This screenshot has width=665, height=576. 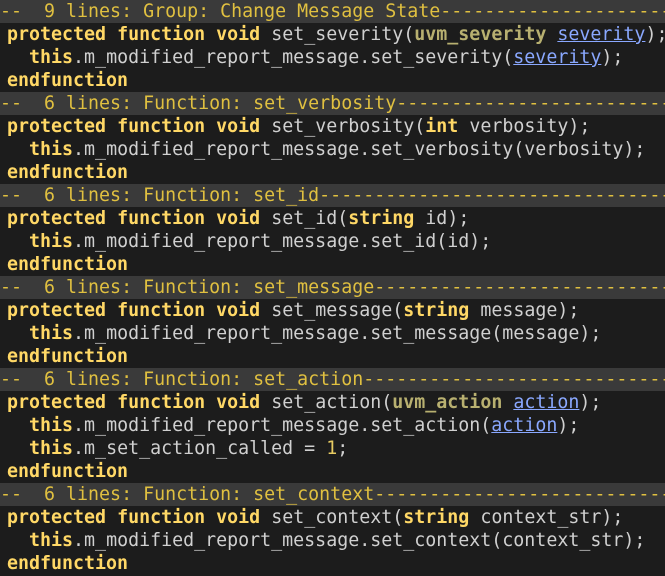 What do you see at coordinates (282, 241) in the screenshot?
I see `code-text: .m_modified_report_message.set_id(id);` at bounding box center [282, 241].